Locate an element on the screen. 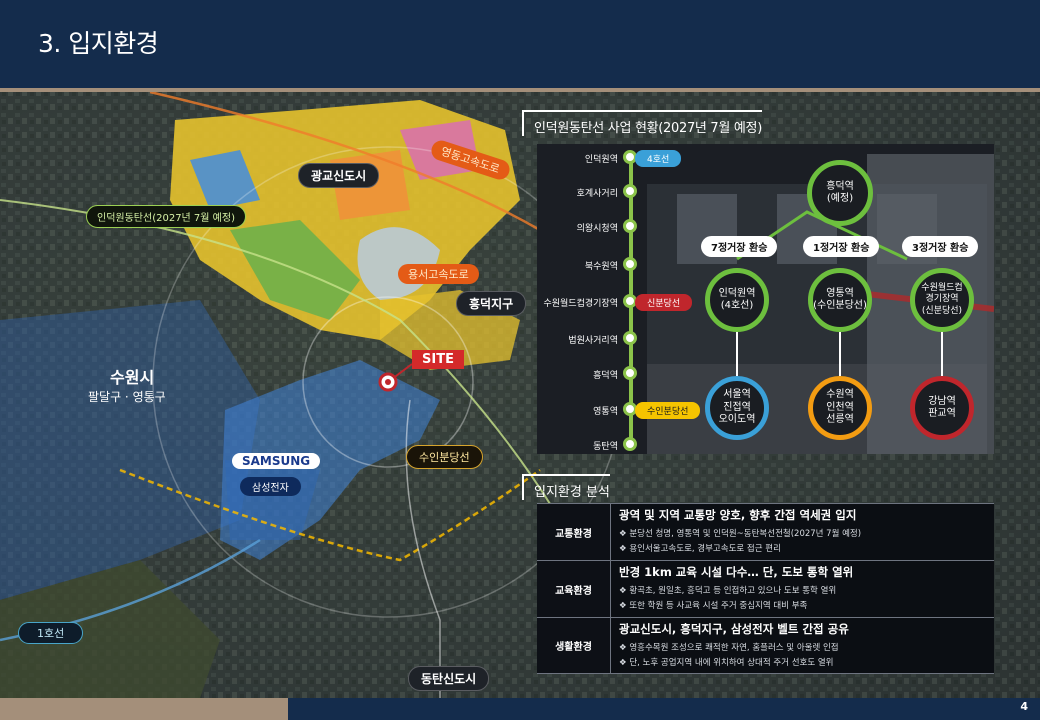 Image resolution: width=1040 pixels, height=720 pixels. destination-circle-3: 강남역 판교역 is located at coordinates (942, 408).